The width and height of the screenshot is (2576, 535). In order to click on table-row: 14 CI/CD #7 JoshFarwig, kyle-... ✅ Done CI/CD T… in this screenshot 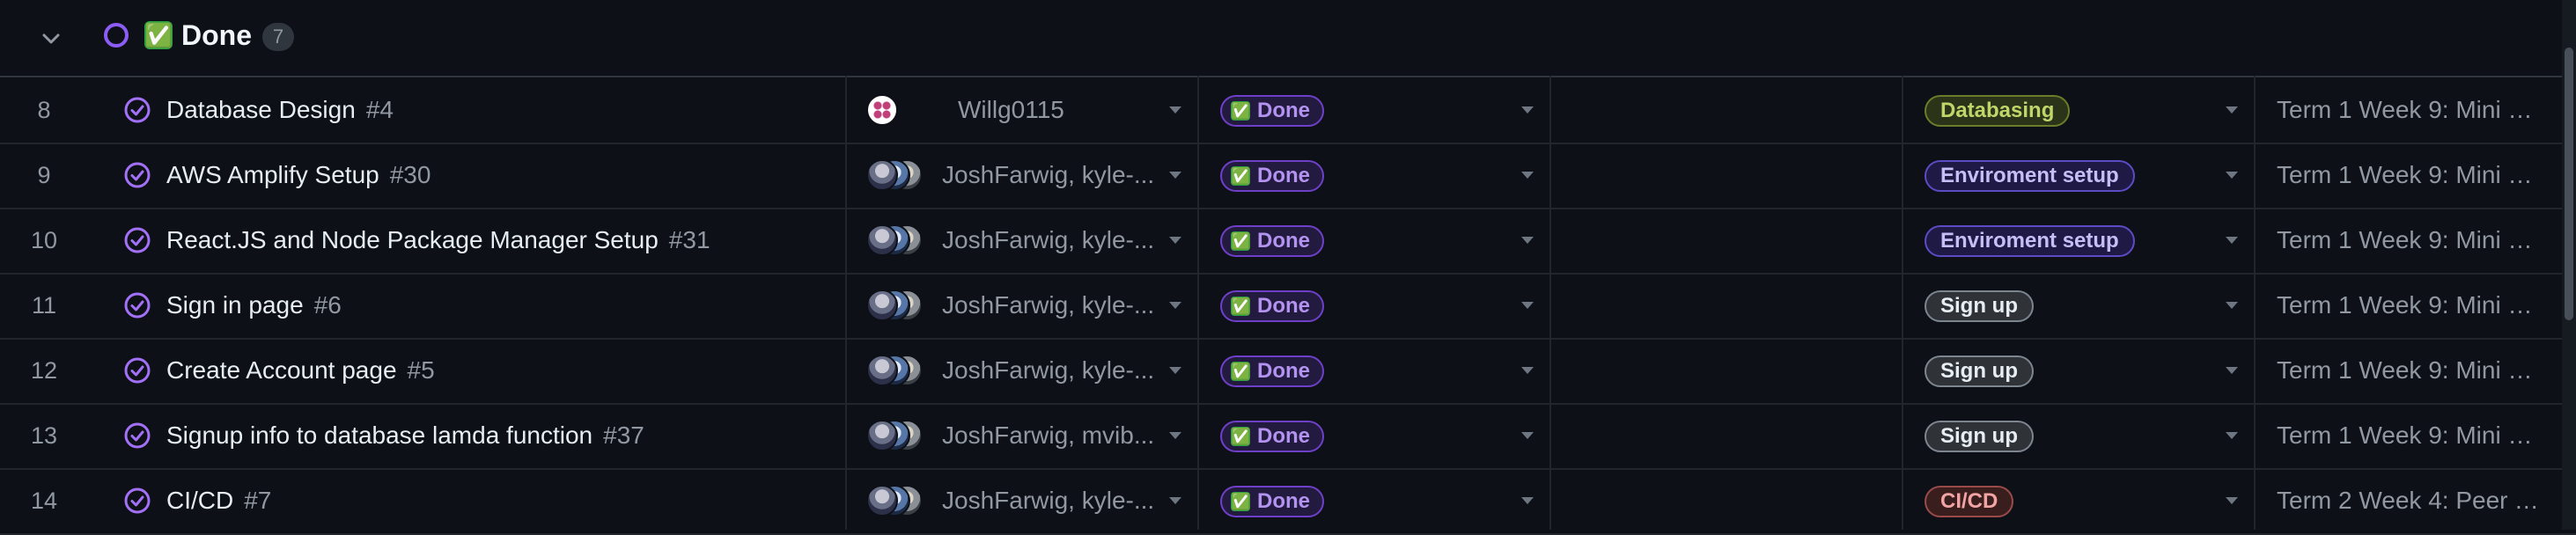, I will do `click(1288, 502)`.